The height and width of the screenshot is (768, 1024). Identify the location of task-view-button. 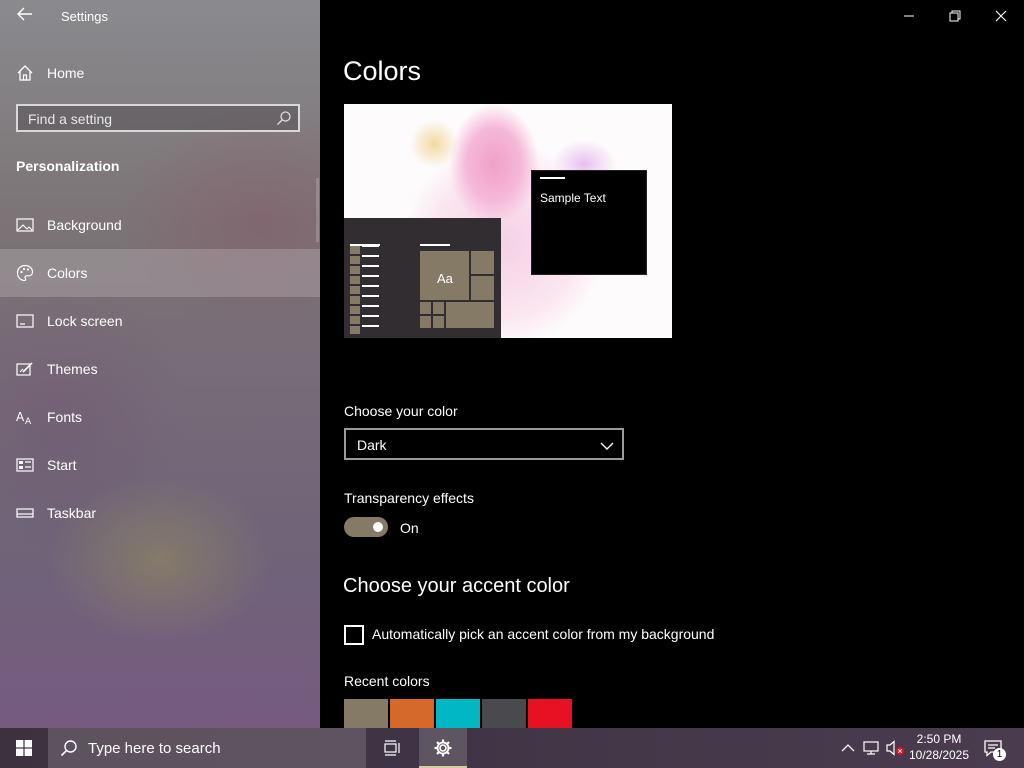
(392, 748).